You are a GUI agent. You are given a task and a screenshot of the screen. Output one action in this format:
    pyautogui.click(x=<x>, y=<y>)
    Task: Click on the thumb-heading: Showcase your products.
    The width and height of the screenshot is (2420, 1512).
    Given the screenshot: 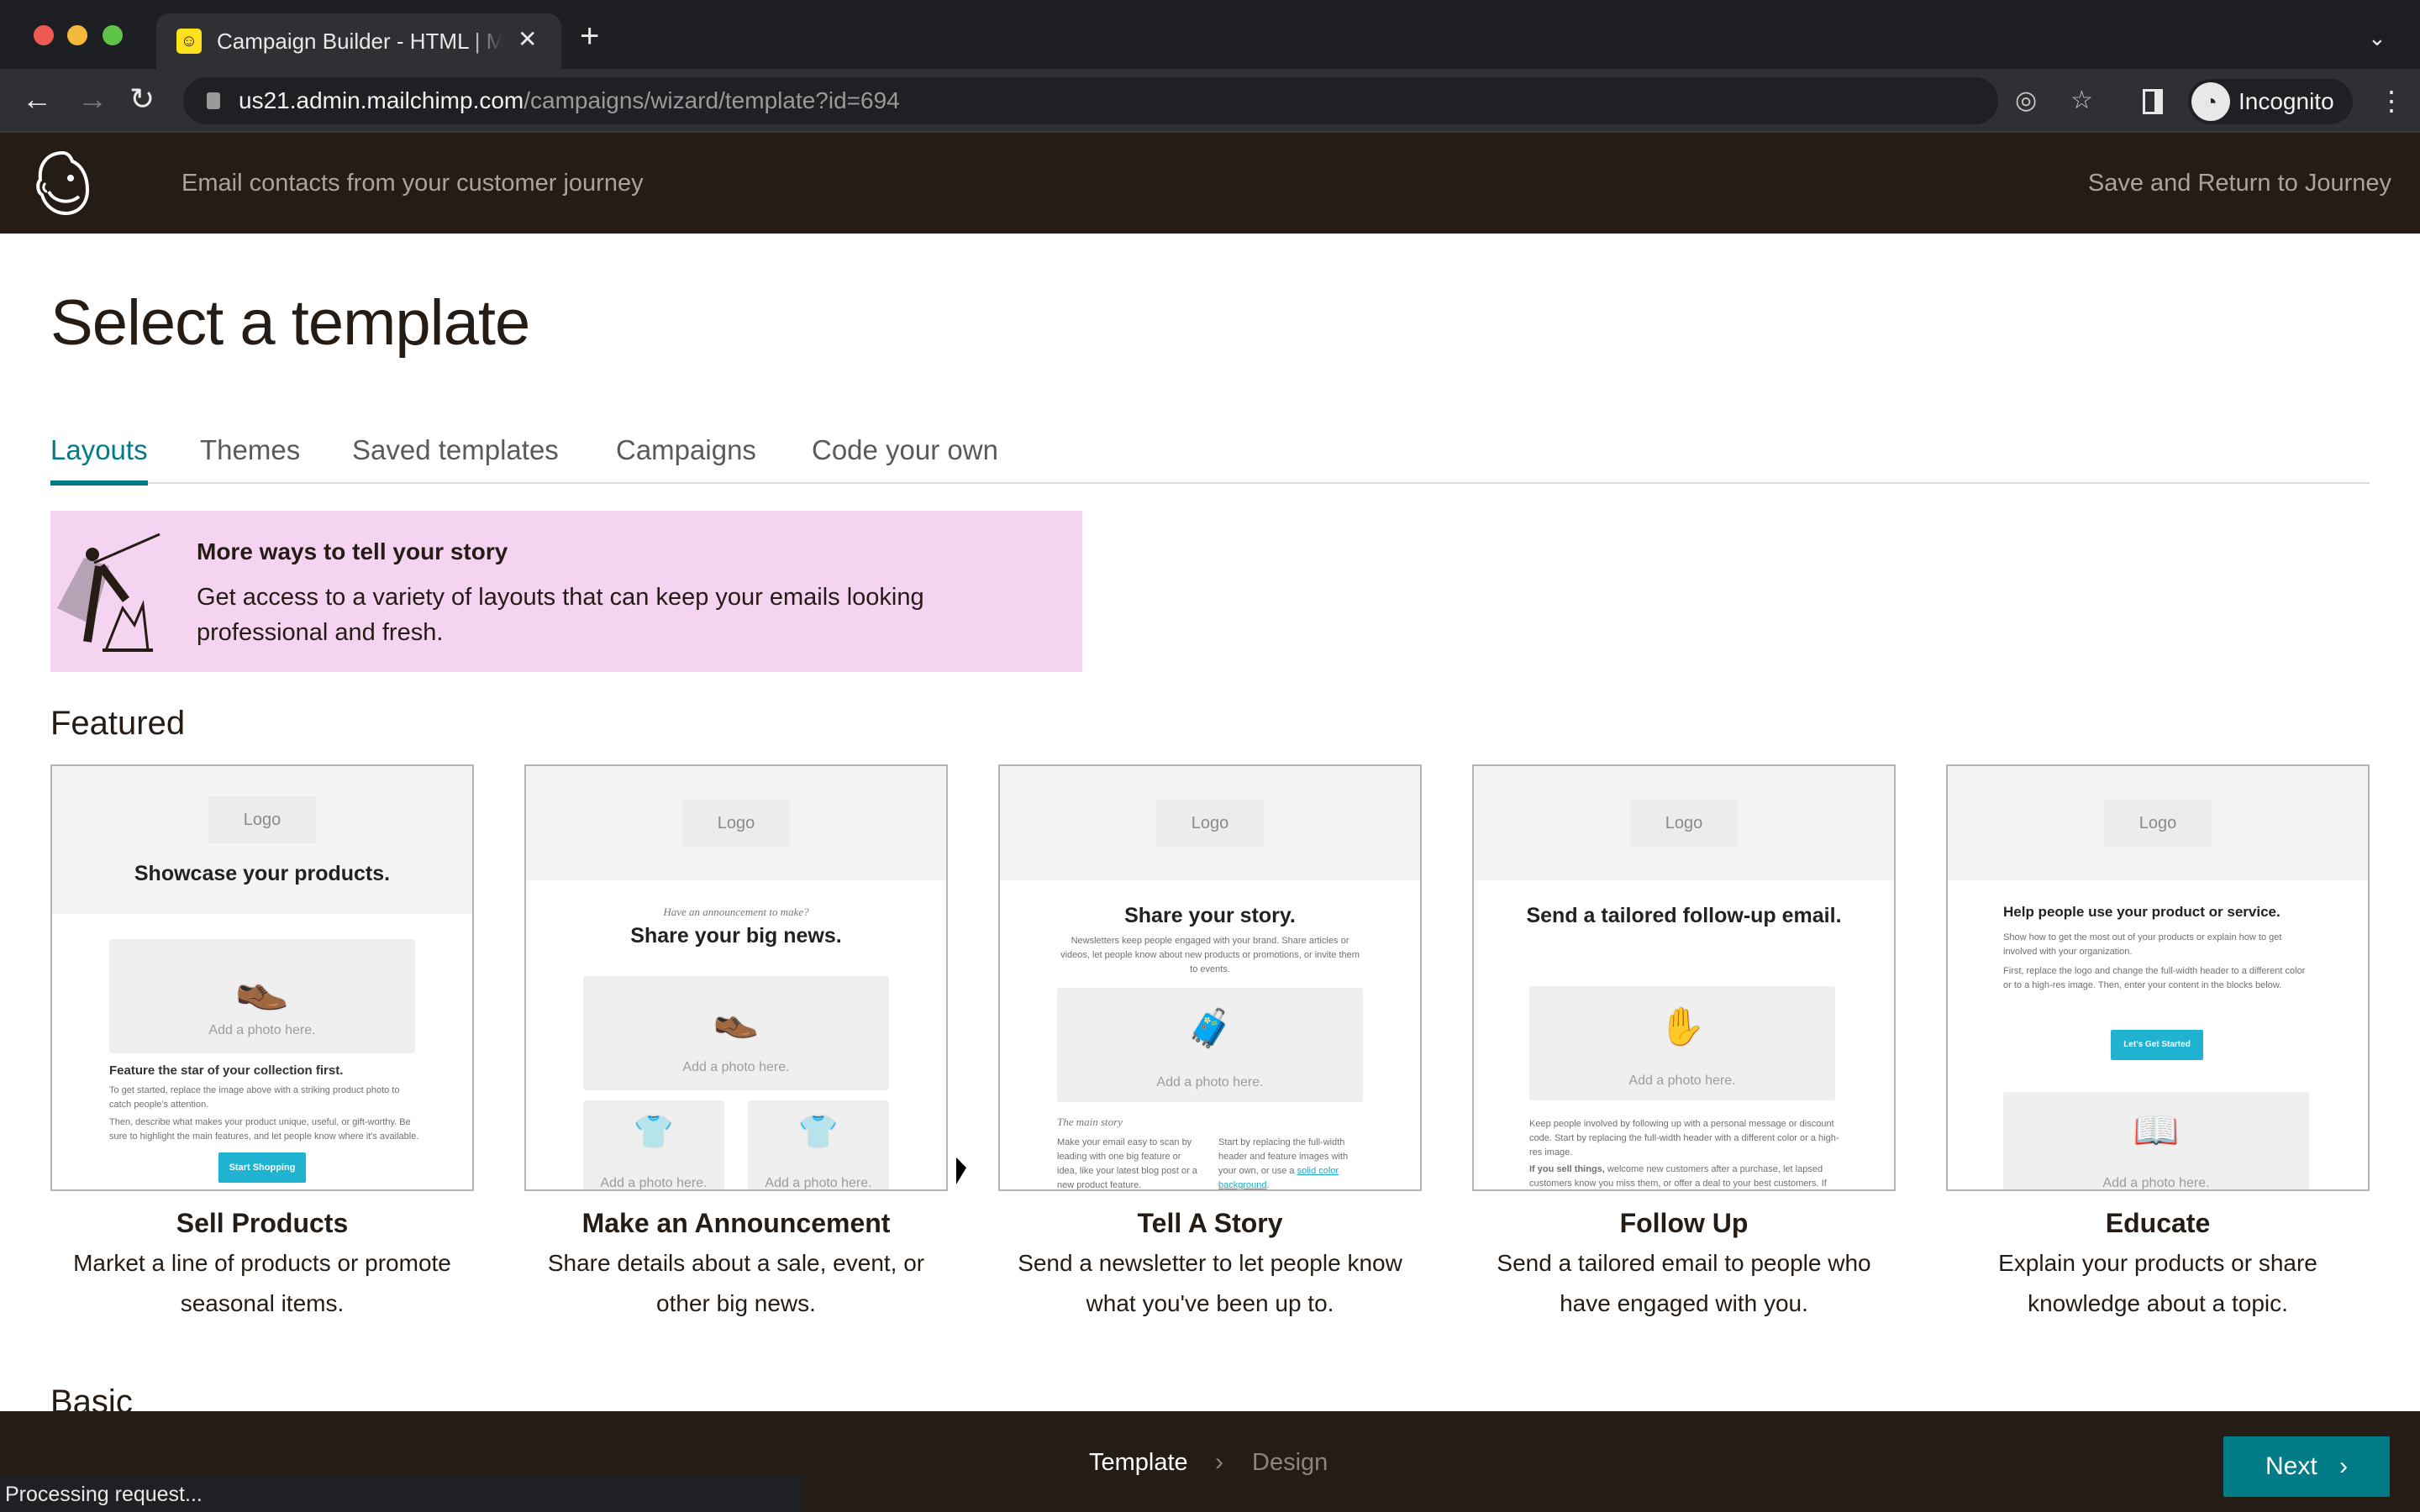 What is the action you would take?
    pyautogui.click(x=262, y=873)
    